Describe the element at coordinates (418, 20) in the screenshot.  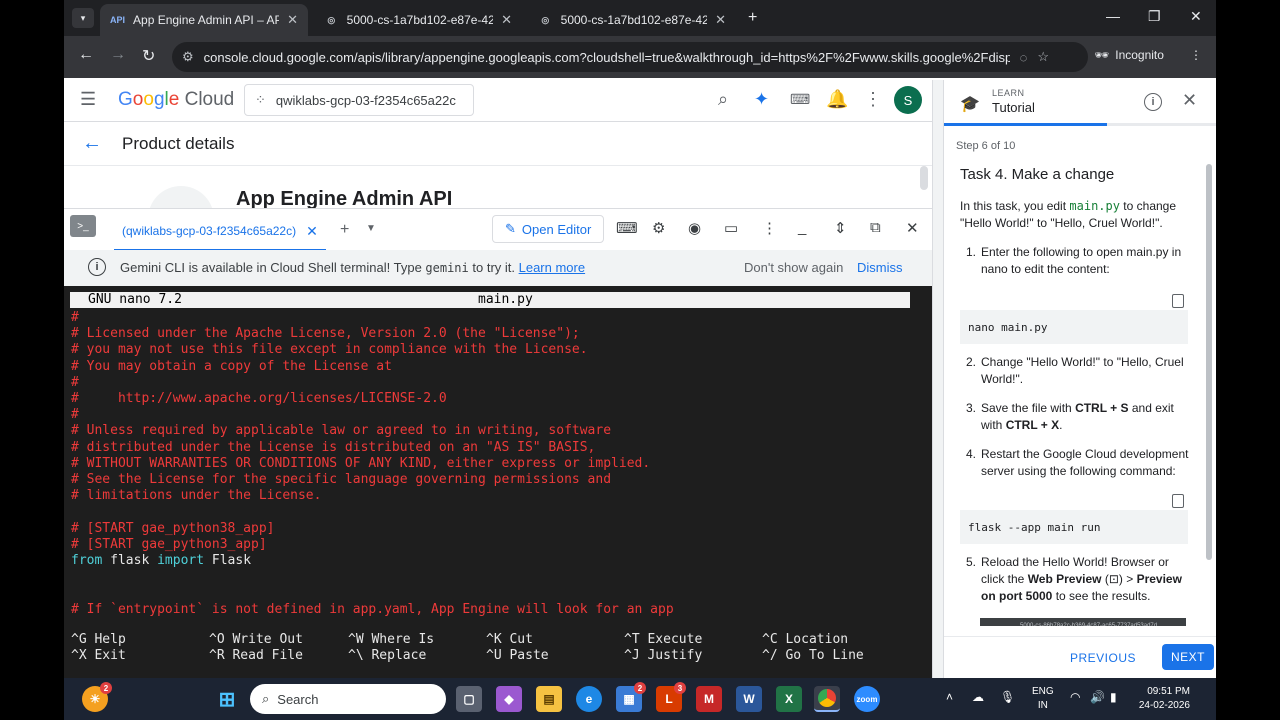
I see `tab-preview-1: ◎ 5000-cs-1a7bd102-e87e-42c6- ✕` at that location.